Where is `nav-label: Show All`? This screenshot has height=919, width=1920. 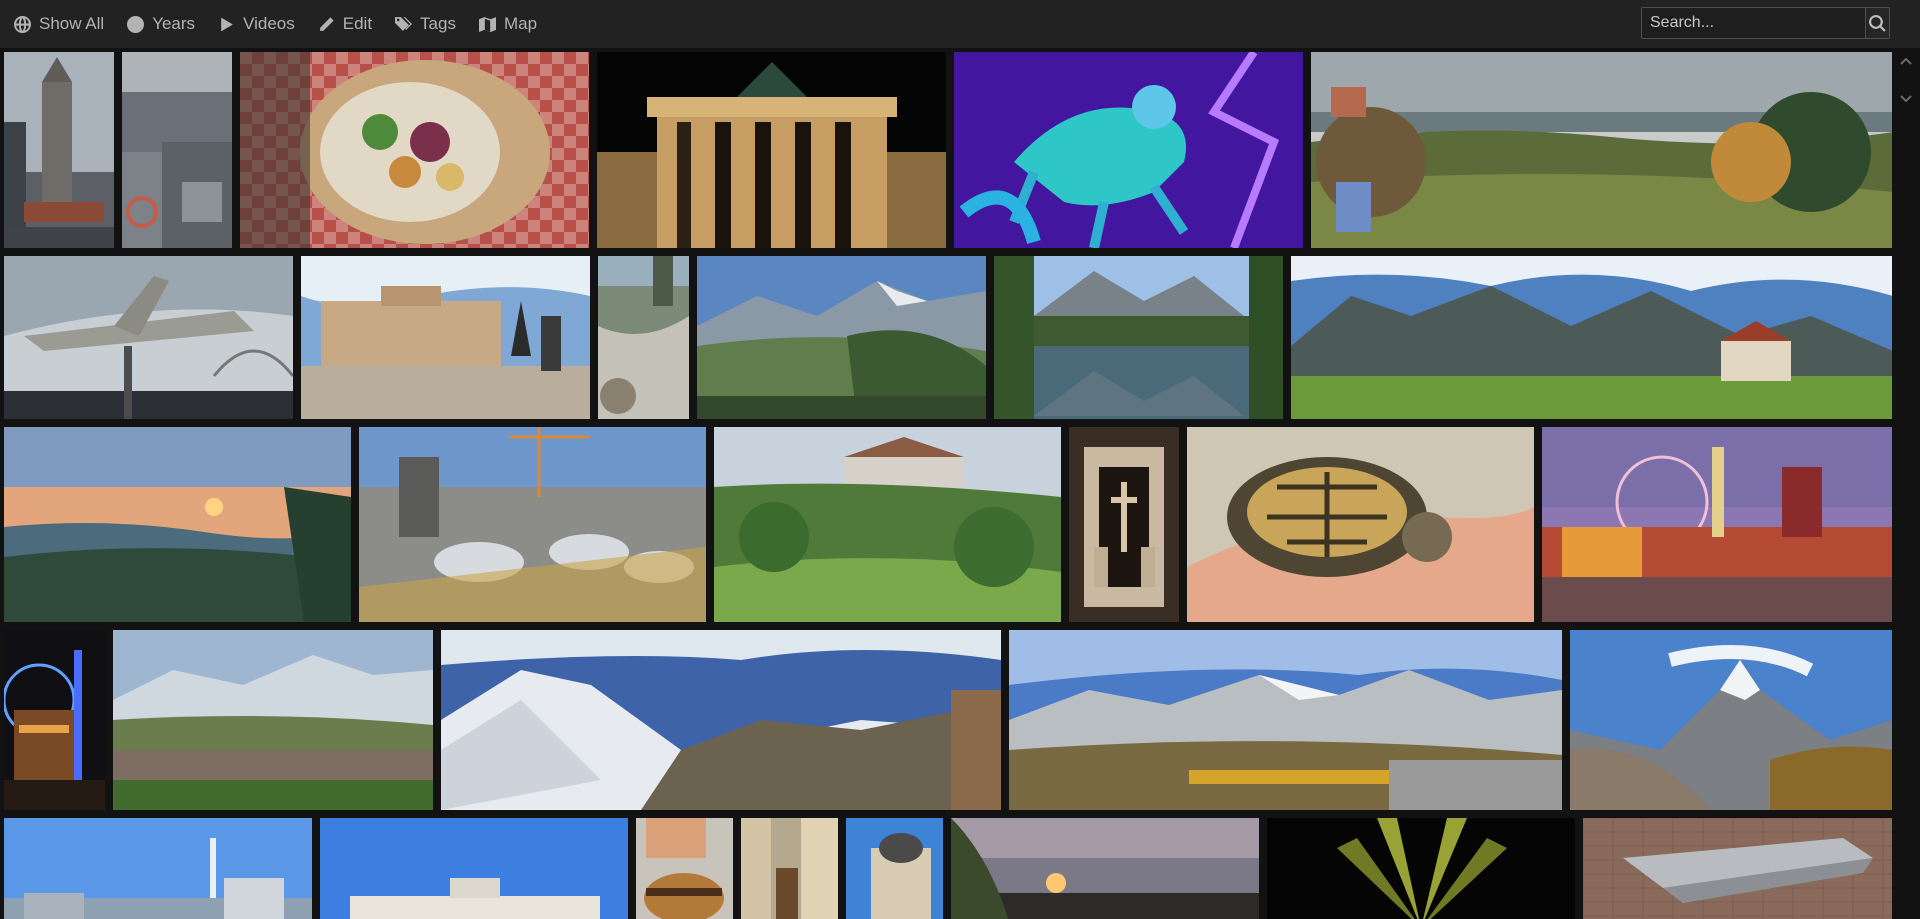 nav-label: Show All is located at coordinates (72, 23).